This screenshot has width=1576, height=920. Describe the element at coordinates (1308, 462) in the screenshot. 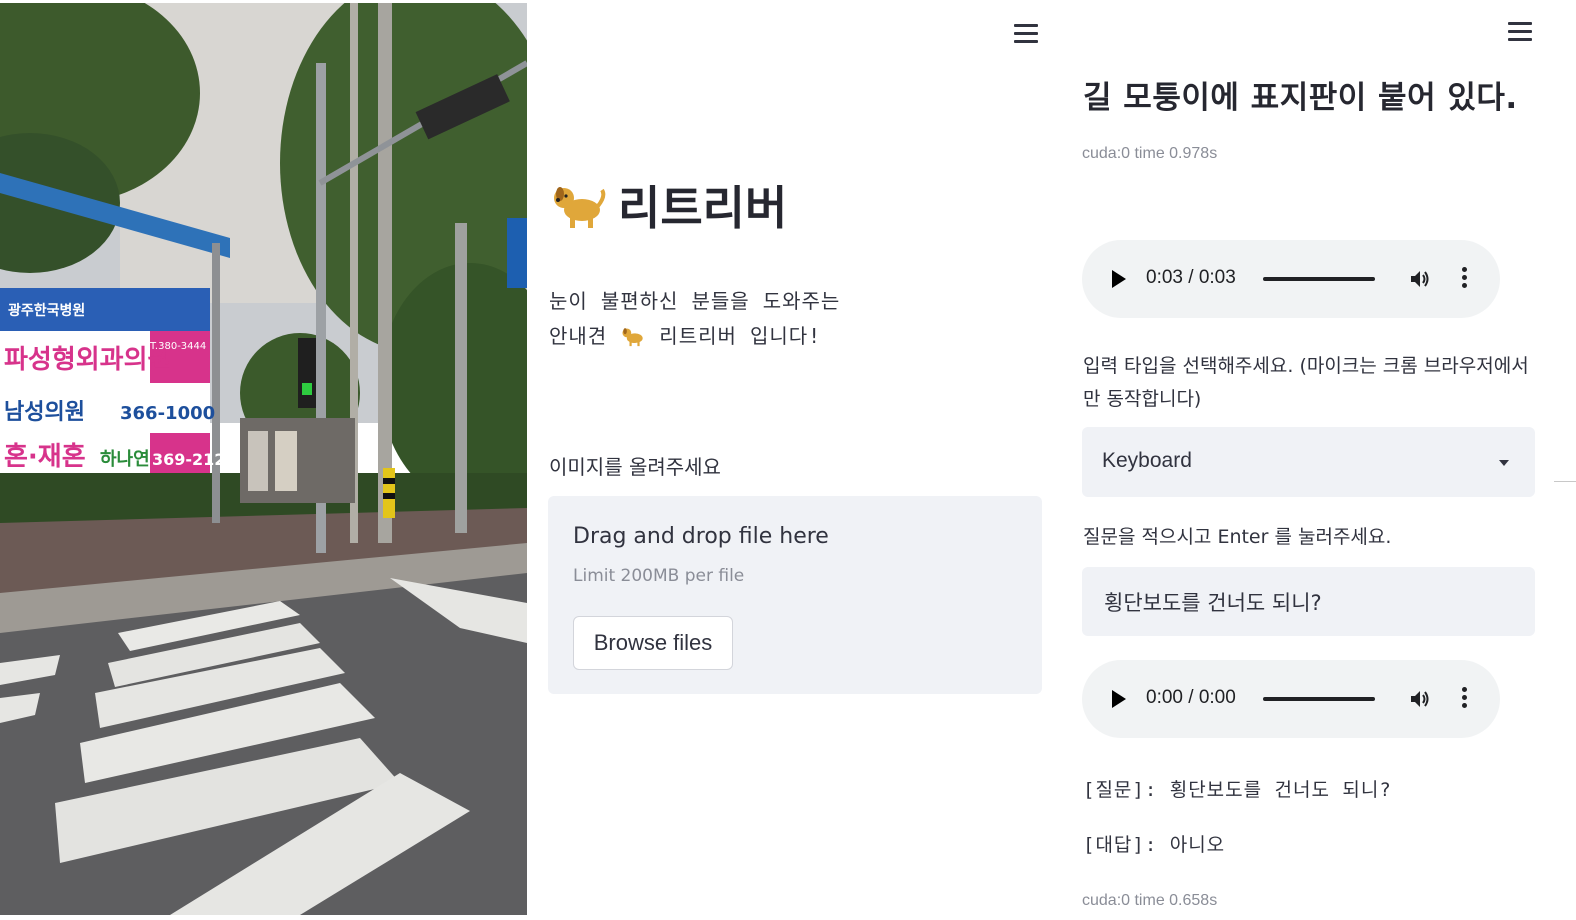

I see `input-type-select: Keyboard` at that location.